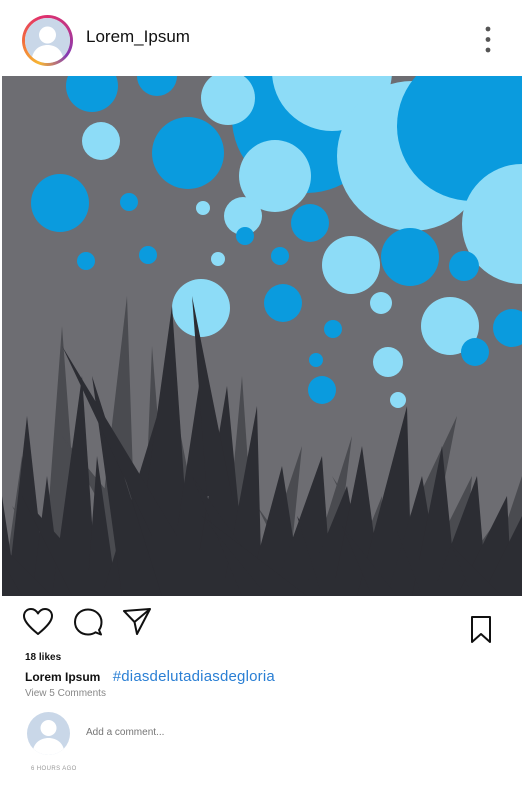 Image resolution: width=523 pixels, height=788 pixels. Describe the element at coordinates (43, 657) in the screenshot. I see `likes-count: 18 likes` at that location.